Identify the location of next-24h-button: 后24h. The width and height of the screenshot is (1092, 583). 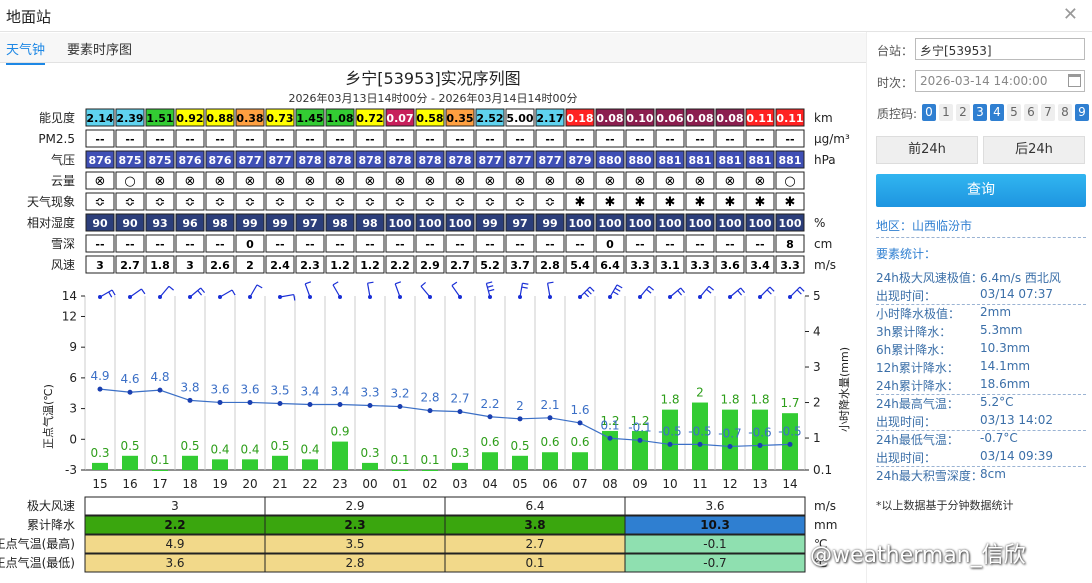
(1034, 150).